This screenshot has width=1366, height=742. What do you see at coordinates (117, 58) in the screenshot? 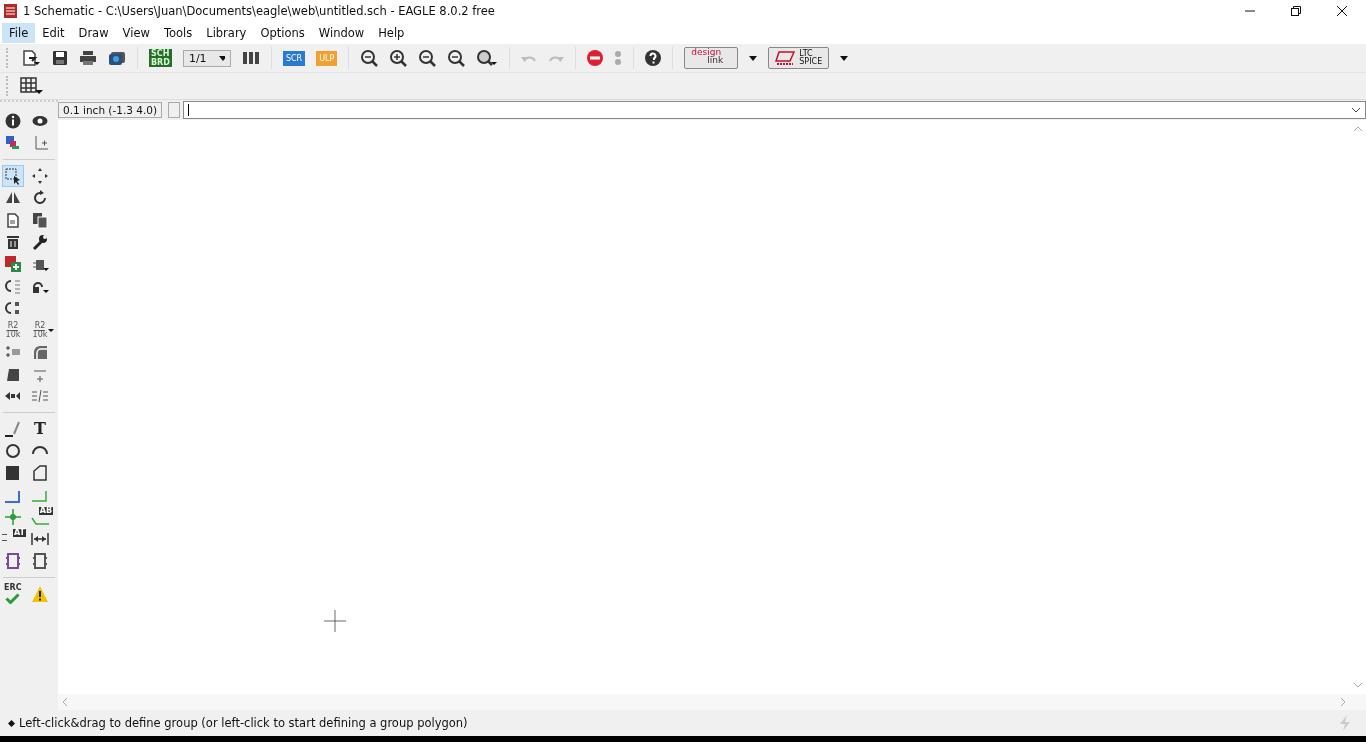
I see `cam-icon` at bounding box center [117, 58].